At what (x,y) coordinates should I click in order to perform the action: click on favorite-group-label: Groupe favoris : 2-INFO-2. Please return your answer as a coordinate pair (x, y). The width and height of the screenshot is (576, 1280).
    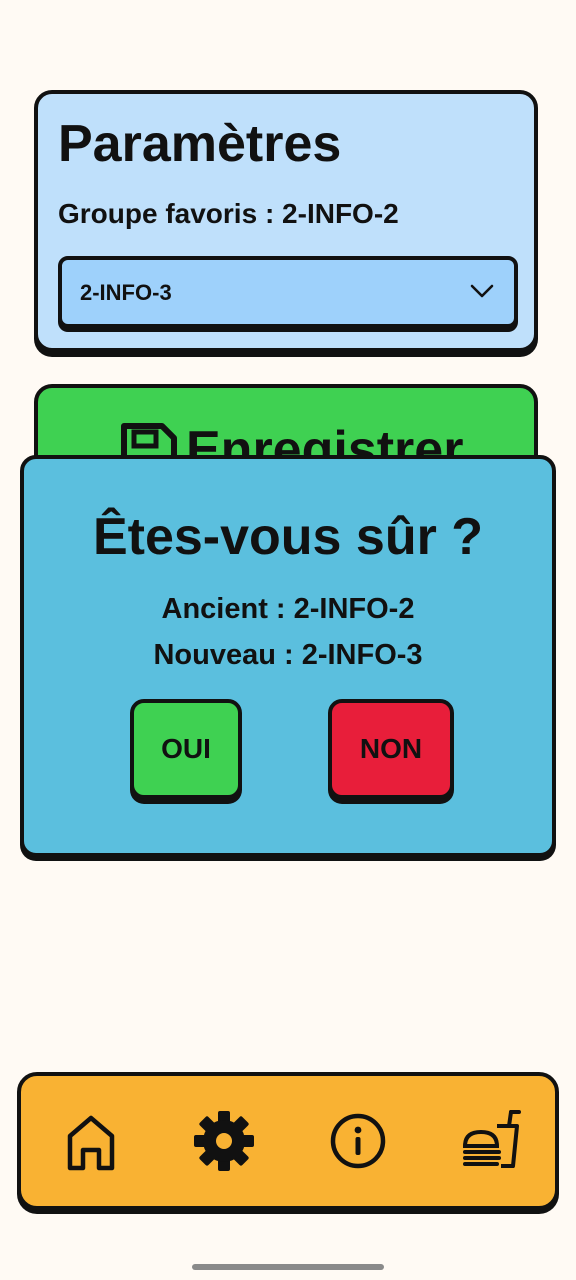
    Looking at the image, I should click on (228, 213).